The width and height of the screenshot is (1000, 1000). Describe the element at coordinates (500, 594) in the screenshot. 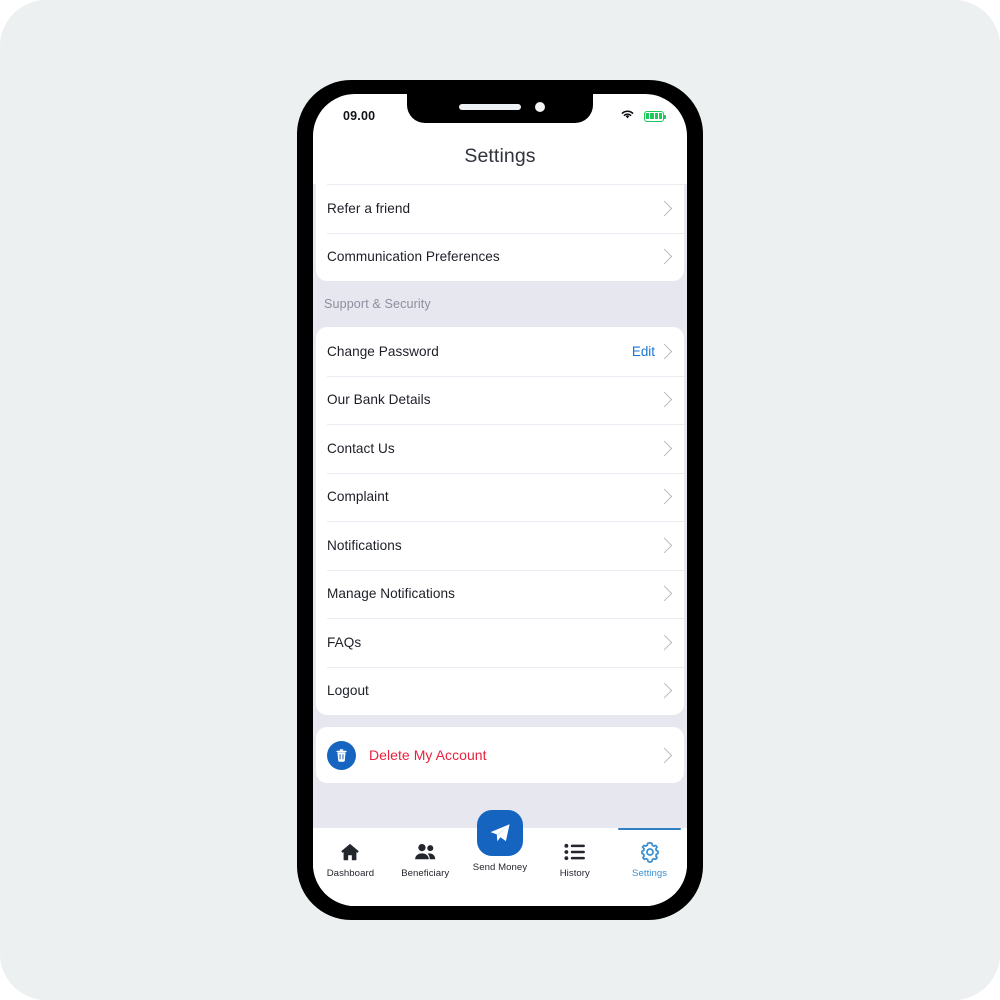

I see `settings-row-manage-notifications: Manage Notifications` at that location.